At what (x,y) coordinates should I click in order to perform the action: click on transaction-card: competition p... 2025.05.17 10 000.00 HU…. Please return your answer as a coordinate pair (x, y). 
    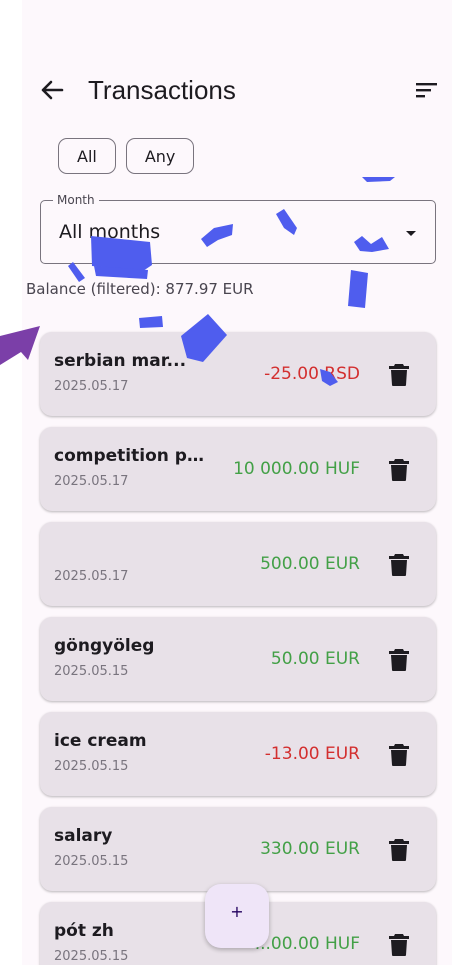
    Looking at the image, I should click on (238, 469).